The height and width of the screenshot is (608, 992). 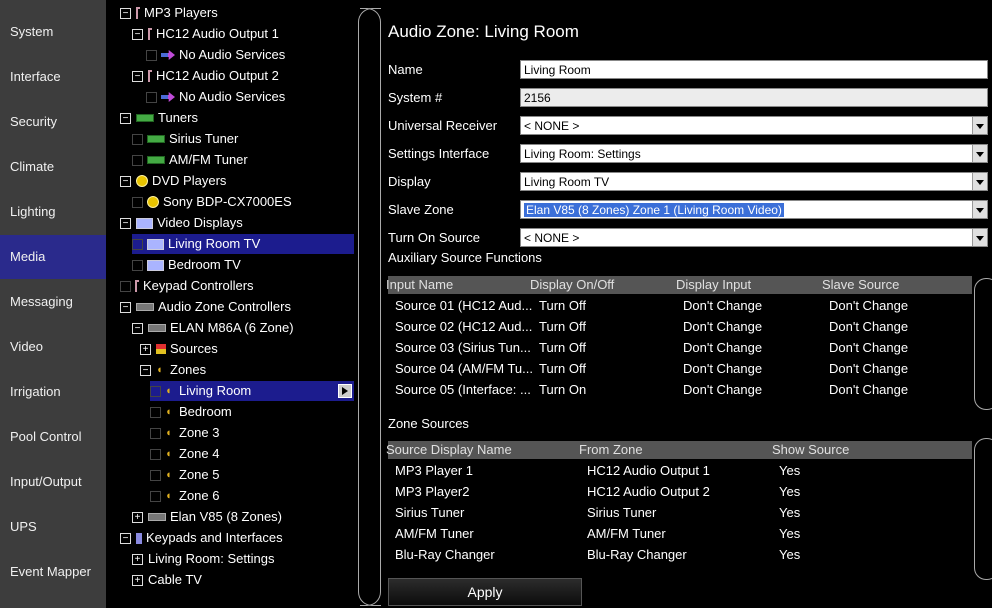 I want to click on column-header: Source Display Name, so click(x=449, y=450).